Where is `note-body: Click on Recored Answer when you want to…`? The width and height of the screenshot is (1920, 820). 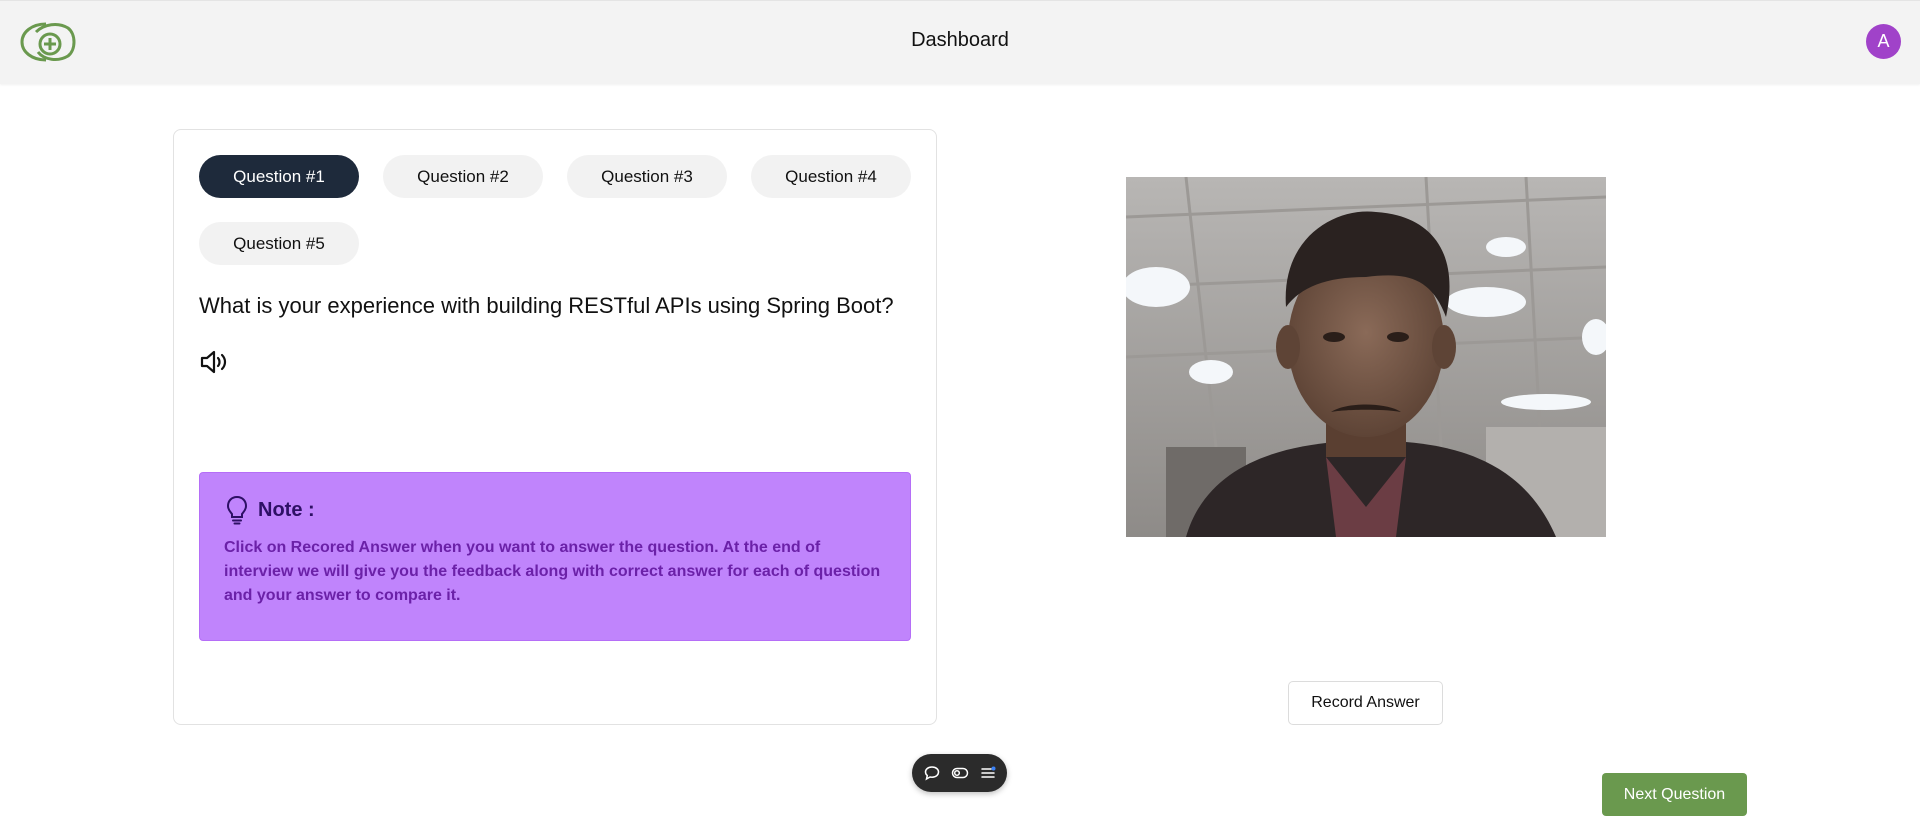 note-body: Click on Recored Answer when you want to… is located at coordinates (552, 571).